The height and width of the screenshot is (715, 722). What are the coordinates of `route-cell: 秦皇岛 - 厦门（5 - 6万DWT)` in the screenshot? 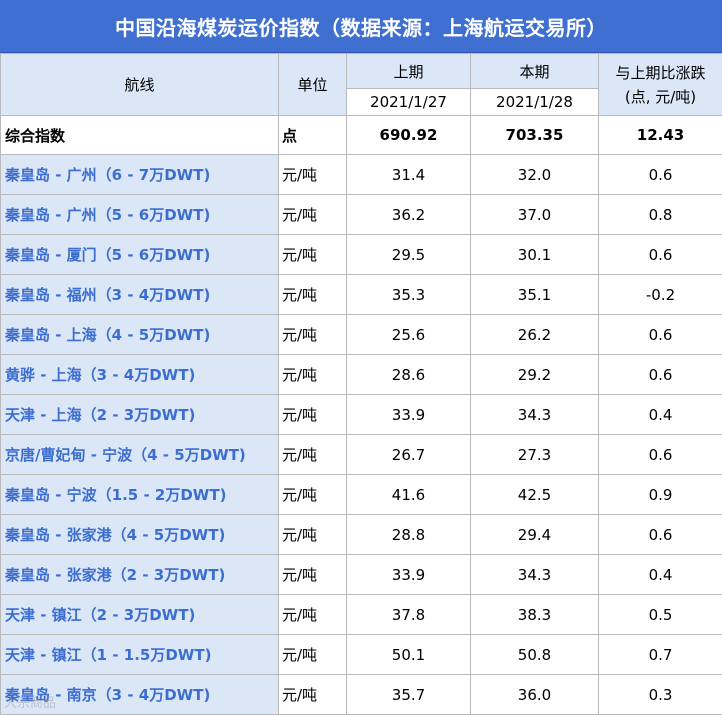 It's located at (140, 255).